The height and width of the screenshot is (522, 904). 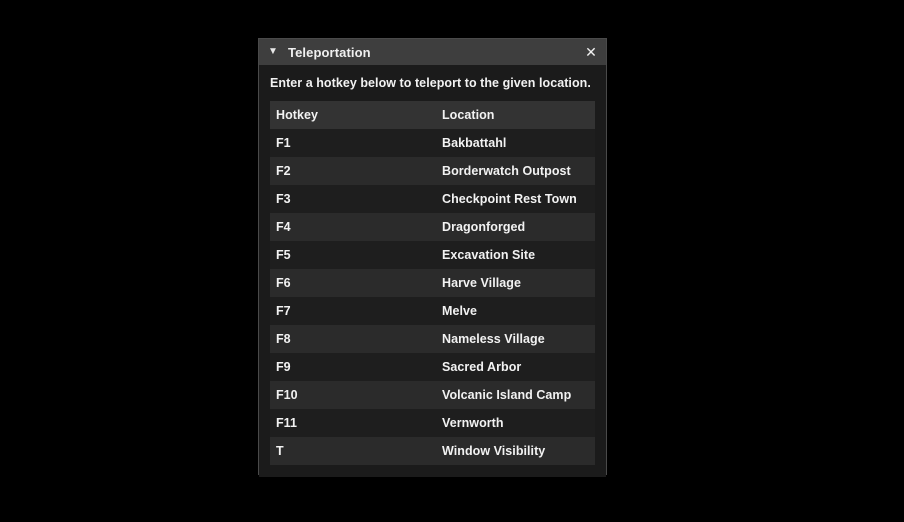 I want to click on cell-hotkey: F3, so click(x=283, y=199).